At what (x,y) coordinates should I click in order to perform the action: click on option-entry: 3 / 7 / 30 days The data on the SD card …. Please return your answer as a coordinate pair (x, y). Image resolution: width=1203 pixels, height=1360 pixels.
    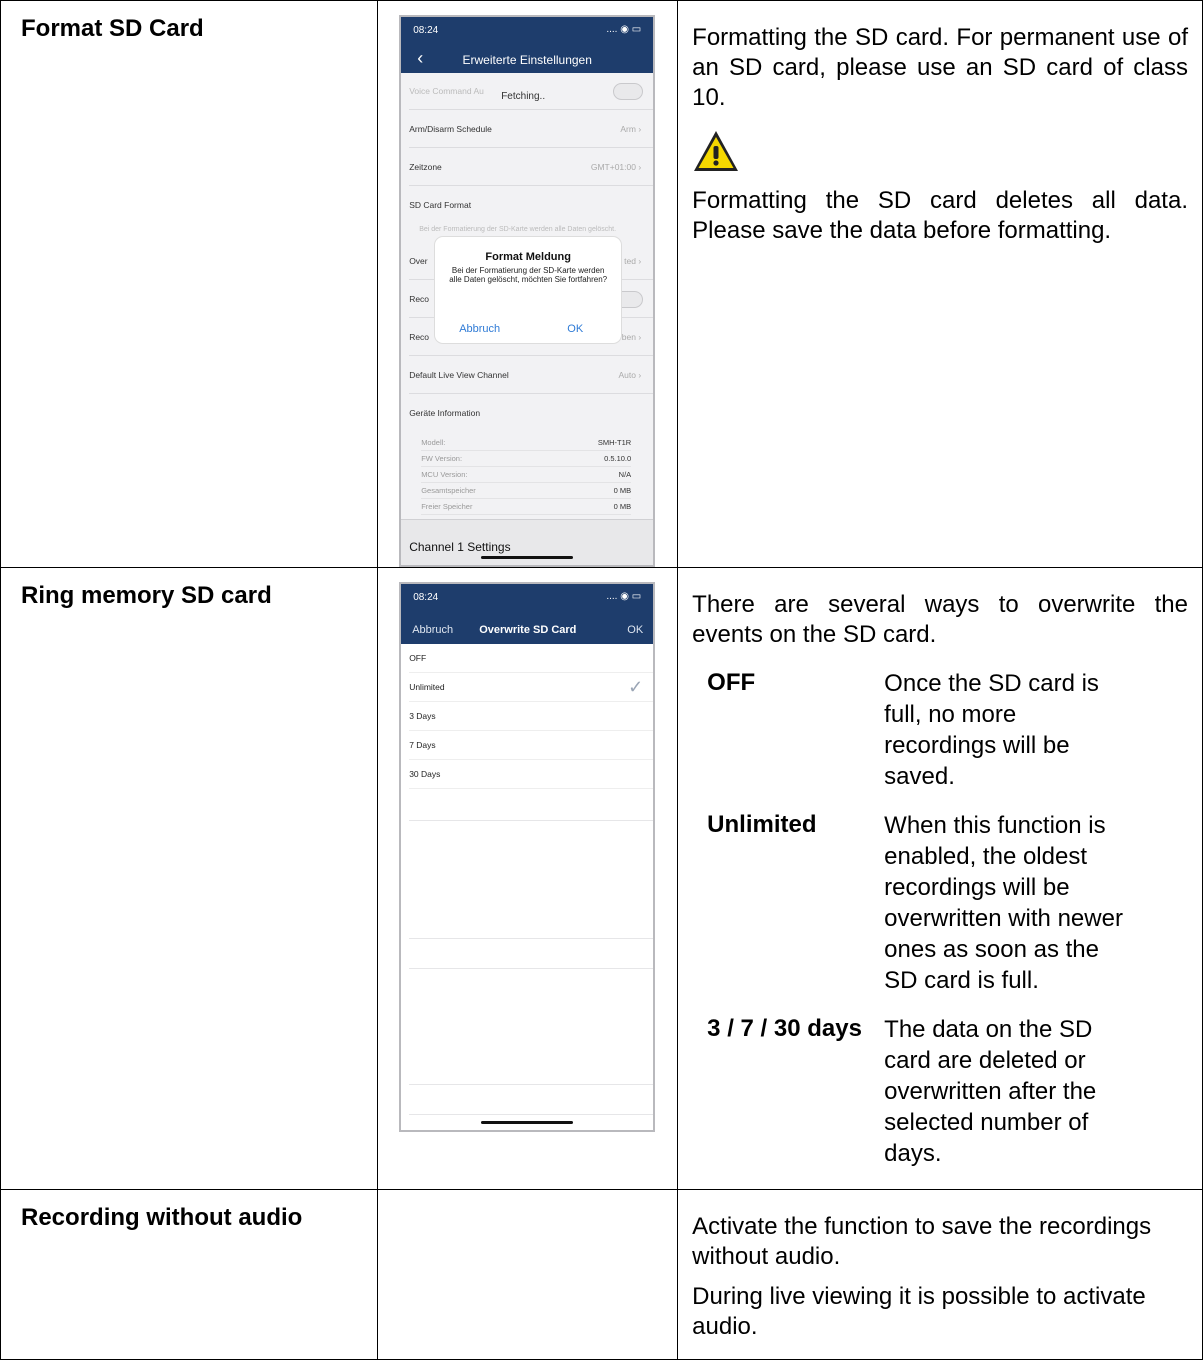
    Looking at the image, I should click on (940, 1091).